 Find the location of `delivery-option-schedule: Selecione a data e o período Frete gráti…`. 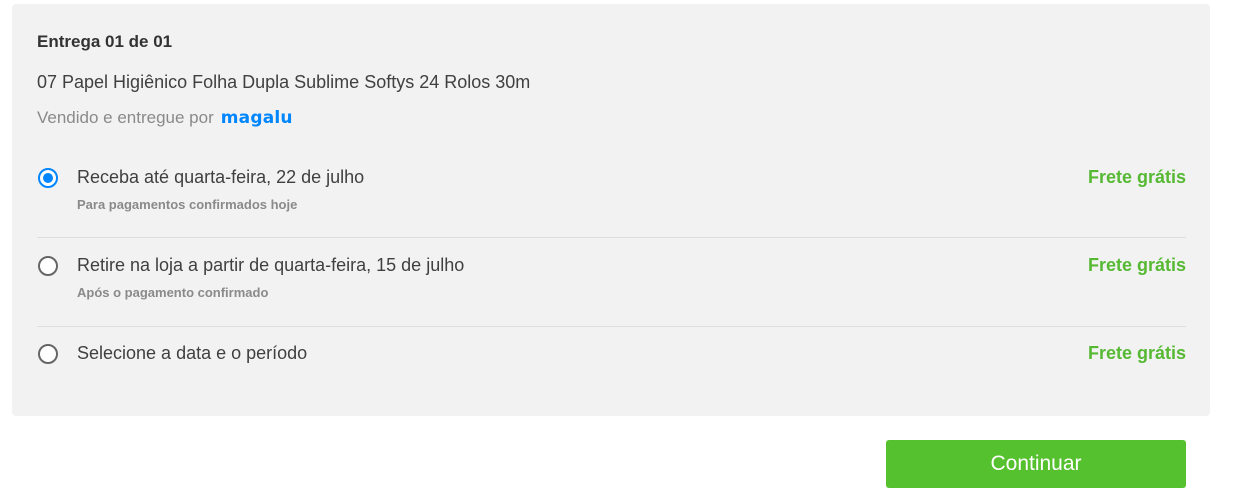

delivery-option-schedule: Selecione a data e o período Frete gráti… is located at coordinates (611, 370).